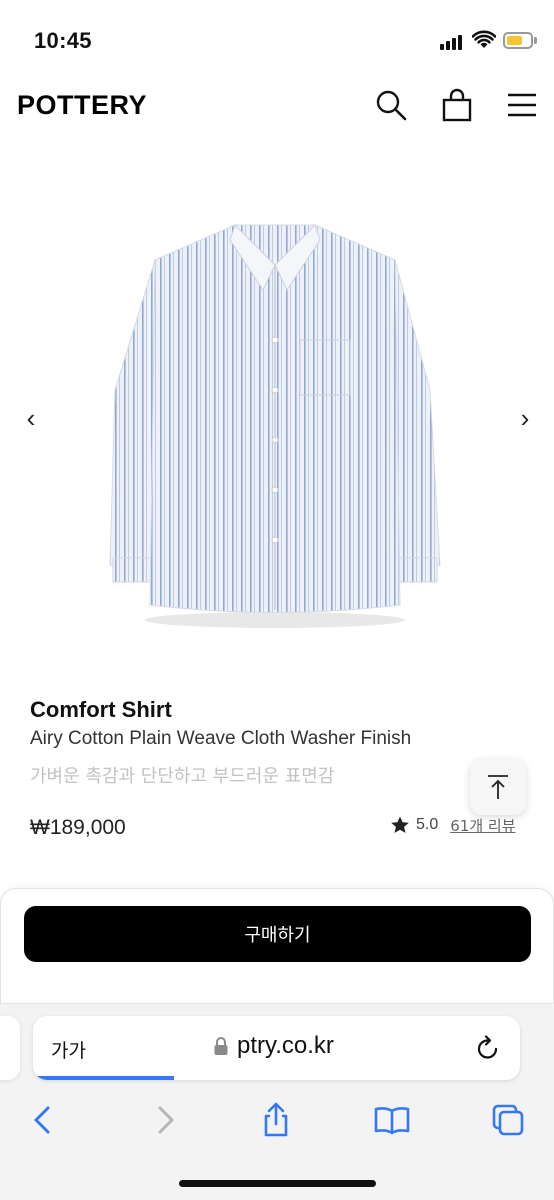  Describe the element at coordinates (182, 776) in the screenshot. I see `product-subtitle: 가벼운 촉감과 단단하고 부드러운 표면감` at that location.